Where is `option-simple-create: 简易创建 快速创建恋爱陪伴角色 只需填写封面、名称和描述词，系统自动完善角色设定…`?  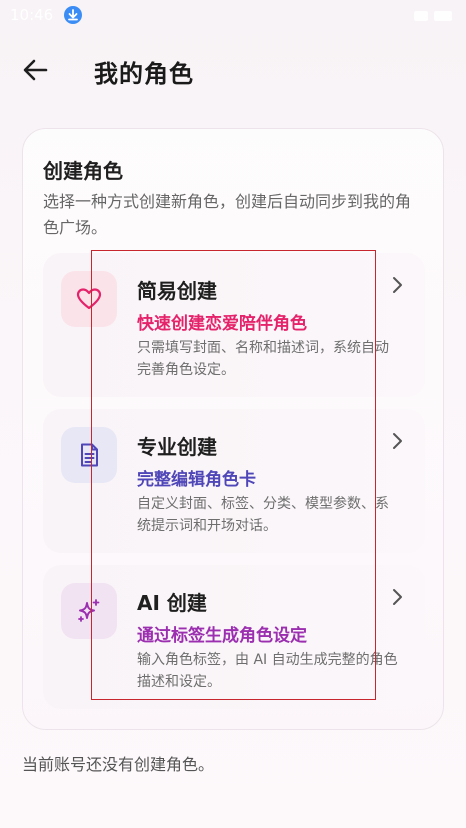
option-simple-create: 简易创建 快速创建恋爱陪伴角色 只需填写封面、名称和描述词，系统自动完善角色设定… is located at coordinates (234, 325).